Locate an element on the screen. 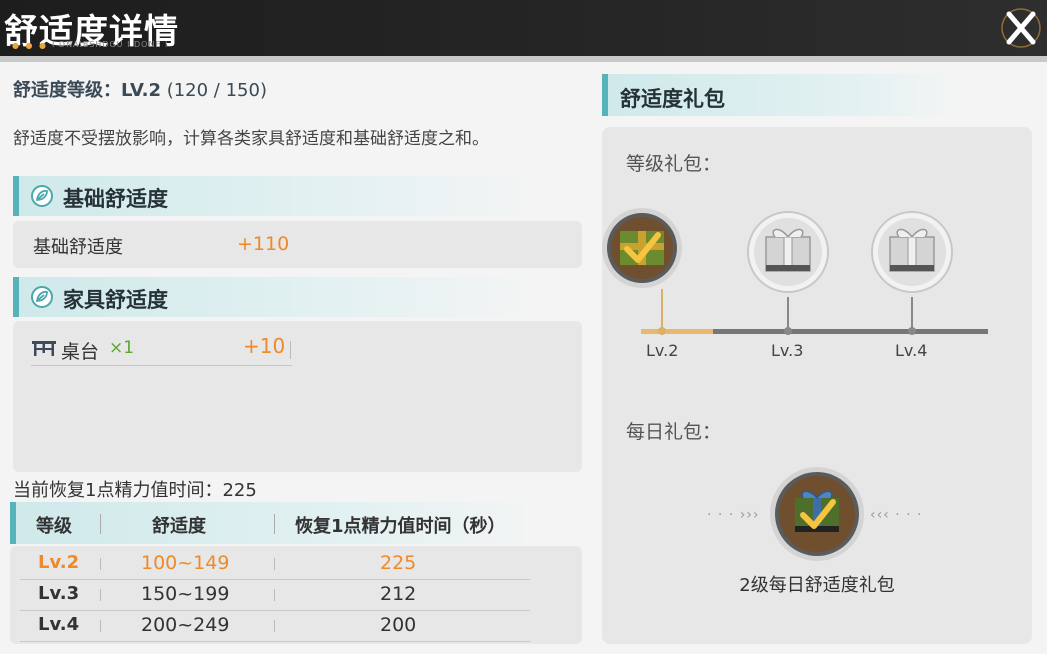 The image size is (1047, 654). furniture-comfort-header: 家具舒适度 is located at coordinates (276, 297).